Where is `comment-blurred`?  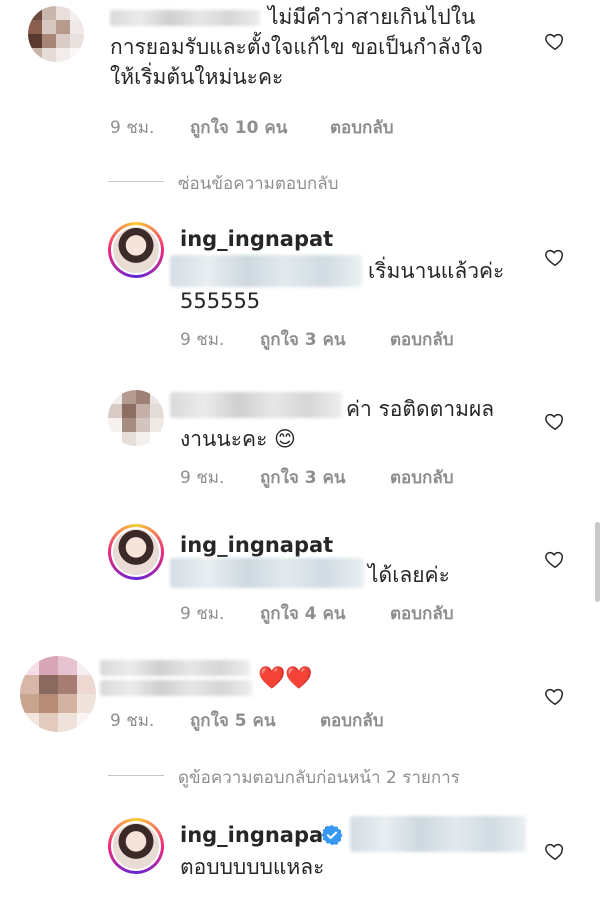 comment-blurred is located at coordinates (176, 688).